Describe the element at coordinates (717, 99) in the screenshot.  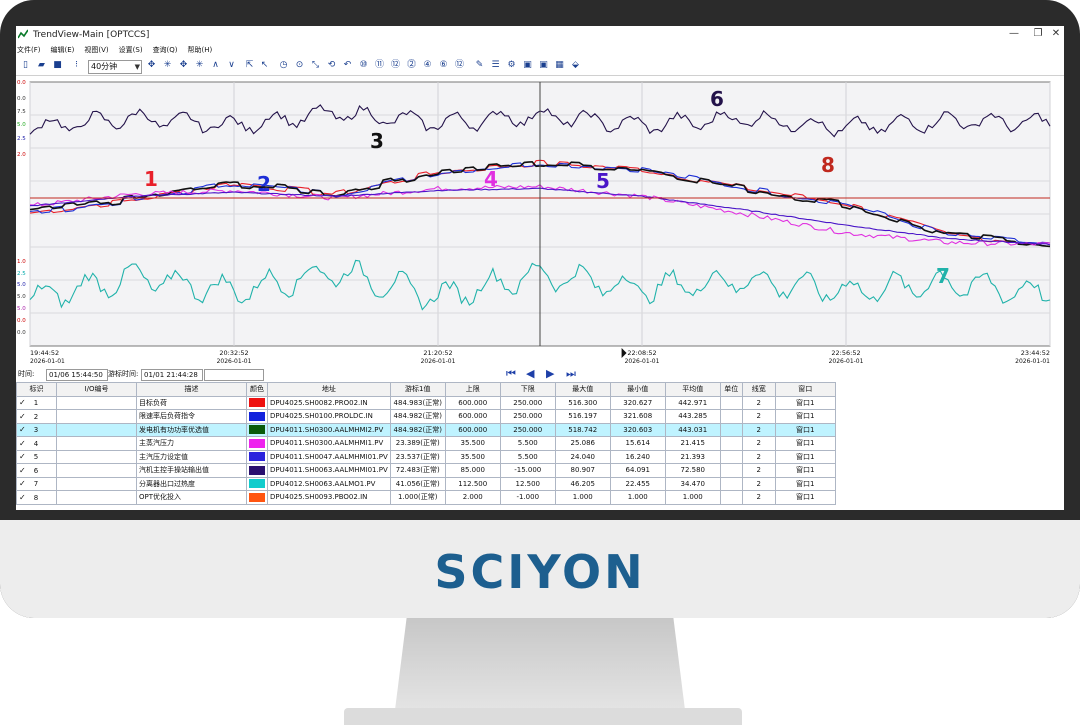
I see `series-label-6: 6` at that location.